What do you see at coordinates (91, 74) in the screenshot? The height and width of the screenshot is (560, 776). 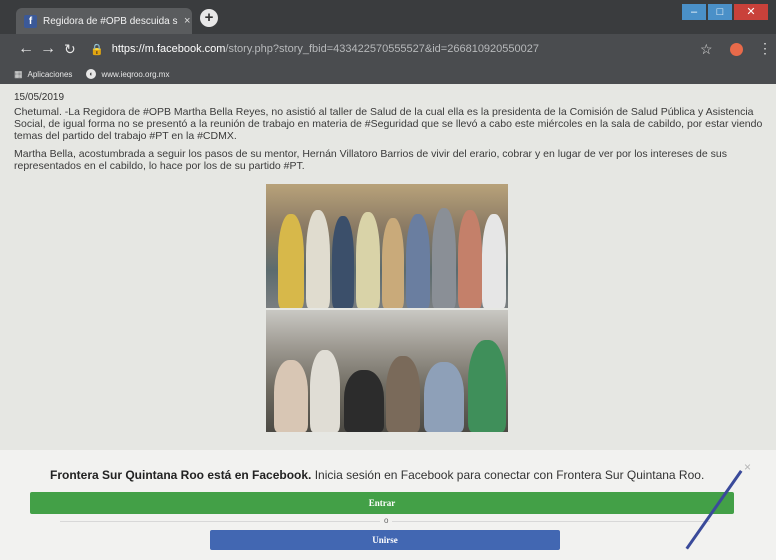 I see `globe-icon: ◐` at bounding box center [91, 74].